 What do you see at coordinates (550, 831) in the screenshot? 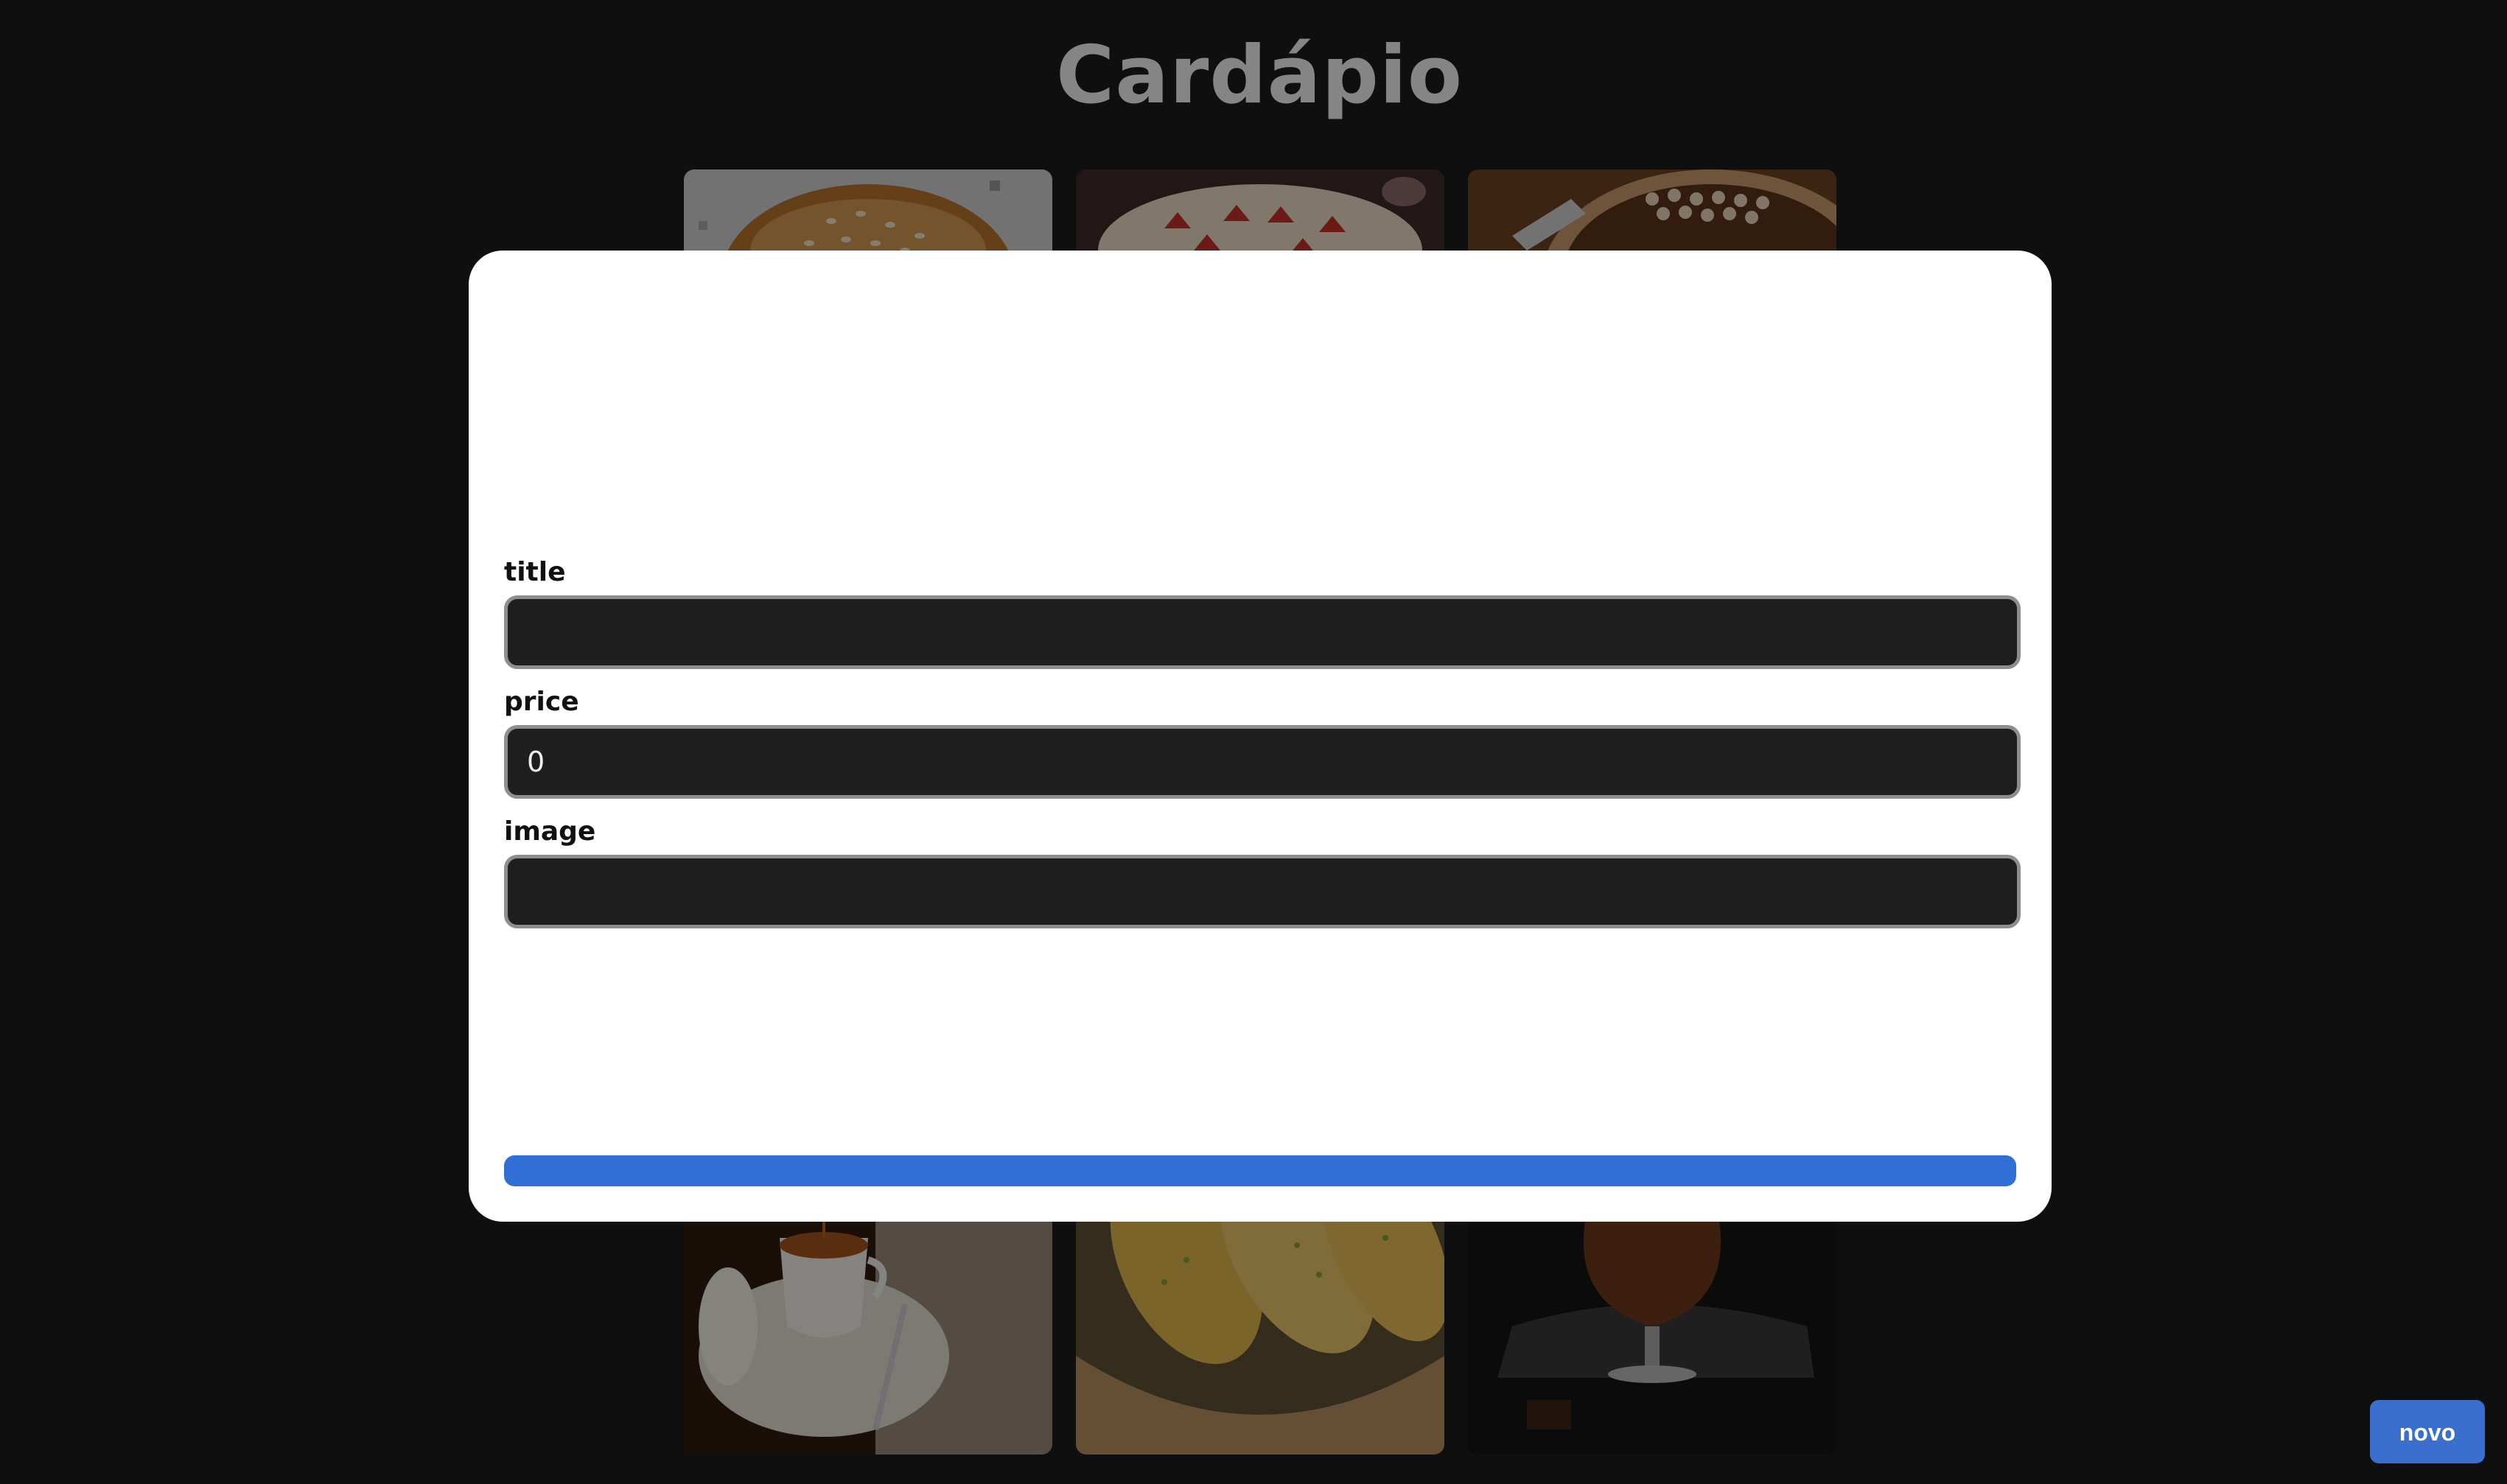
I see `image-label: image` at bounding box center [550, 831].